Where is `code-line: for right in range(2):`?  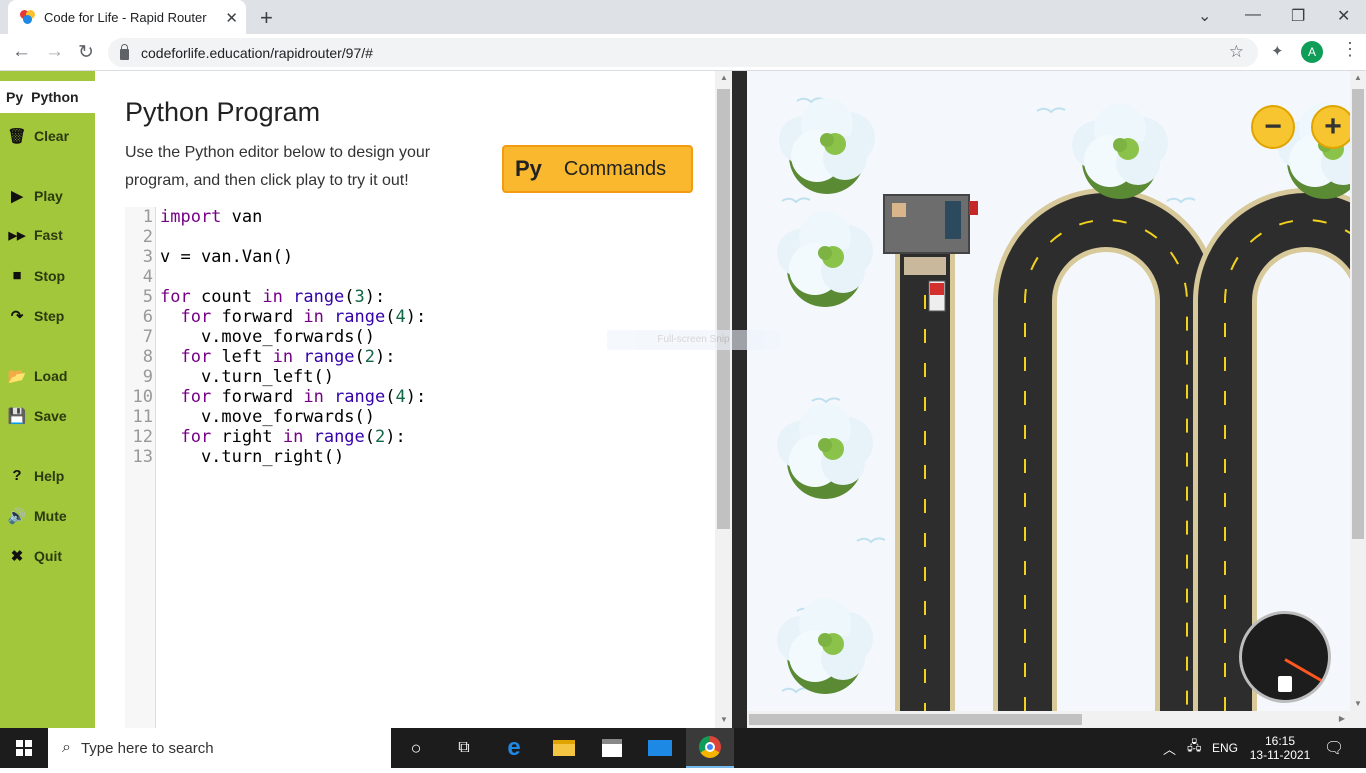
code-line: for right in range(2): is located at coordinates (282, 437).